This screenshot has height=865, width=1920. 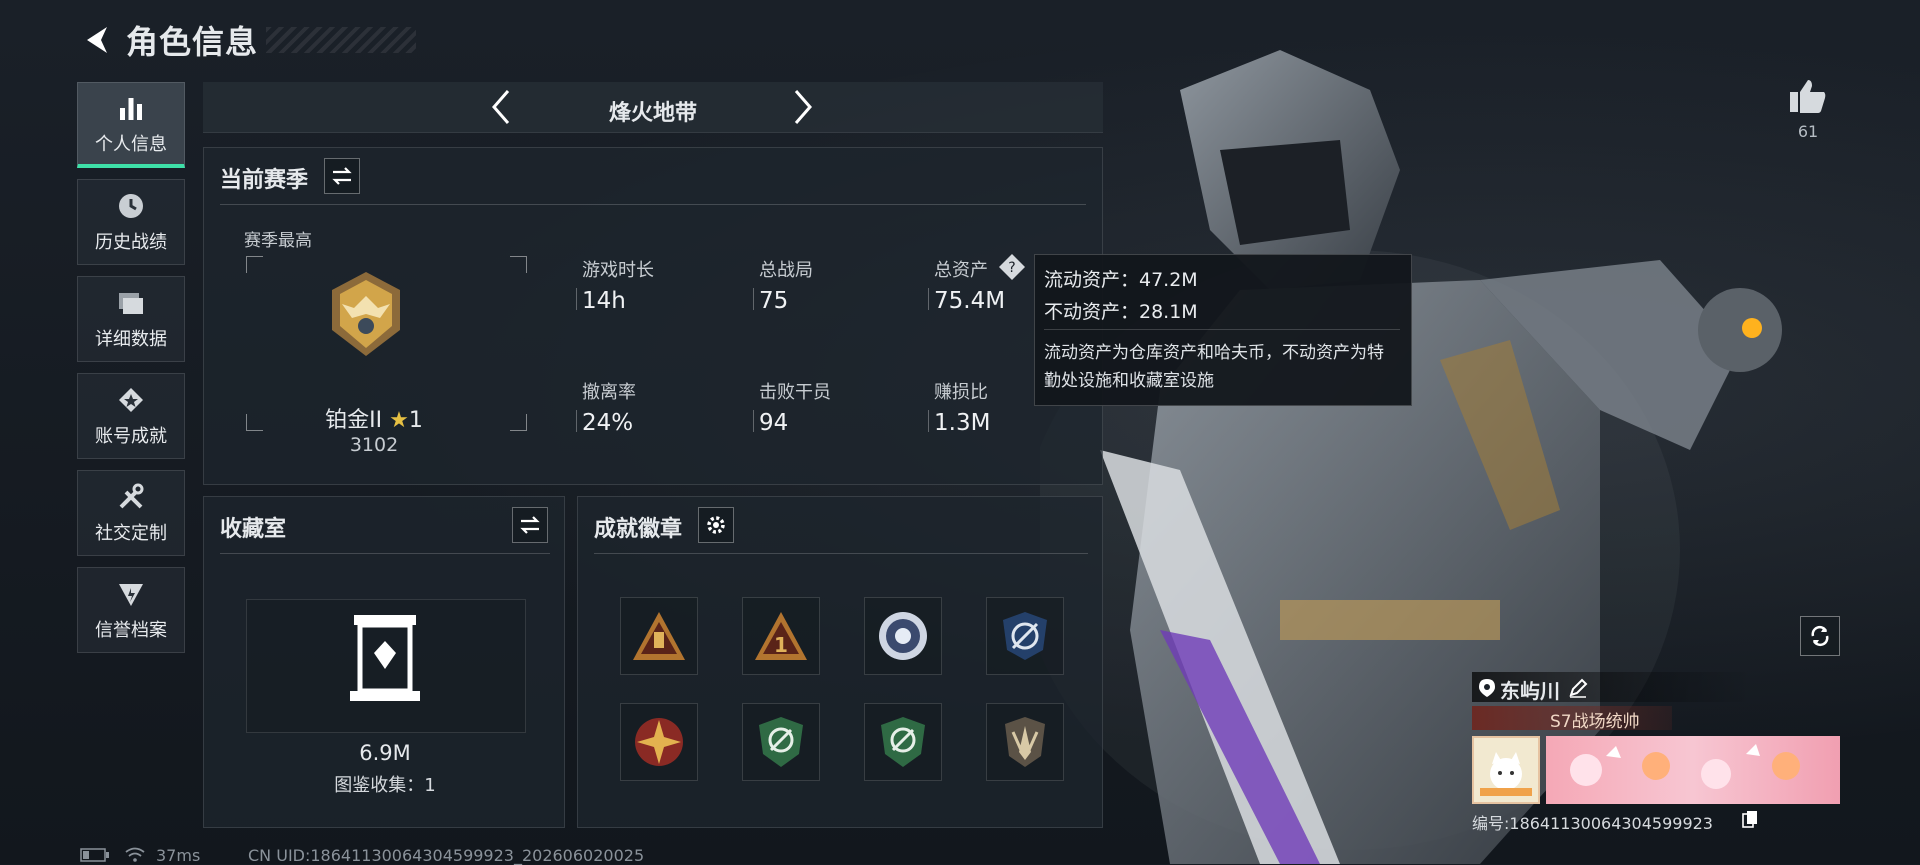 I want to click on next-mode-button, so click(x=803, y=107).